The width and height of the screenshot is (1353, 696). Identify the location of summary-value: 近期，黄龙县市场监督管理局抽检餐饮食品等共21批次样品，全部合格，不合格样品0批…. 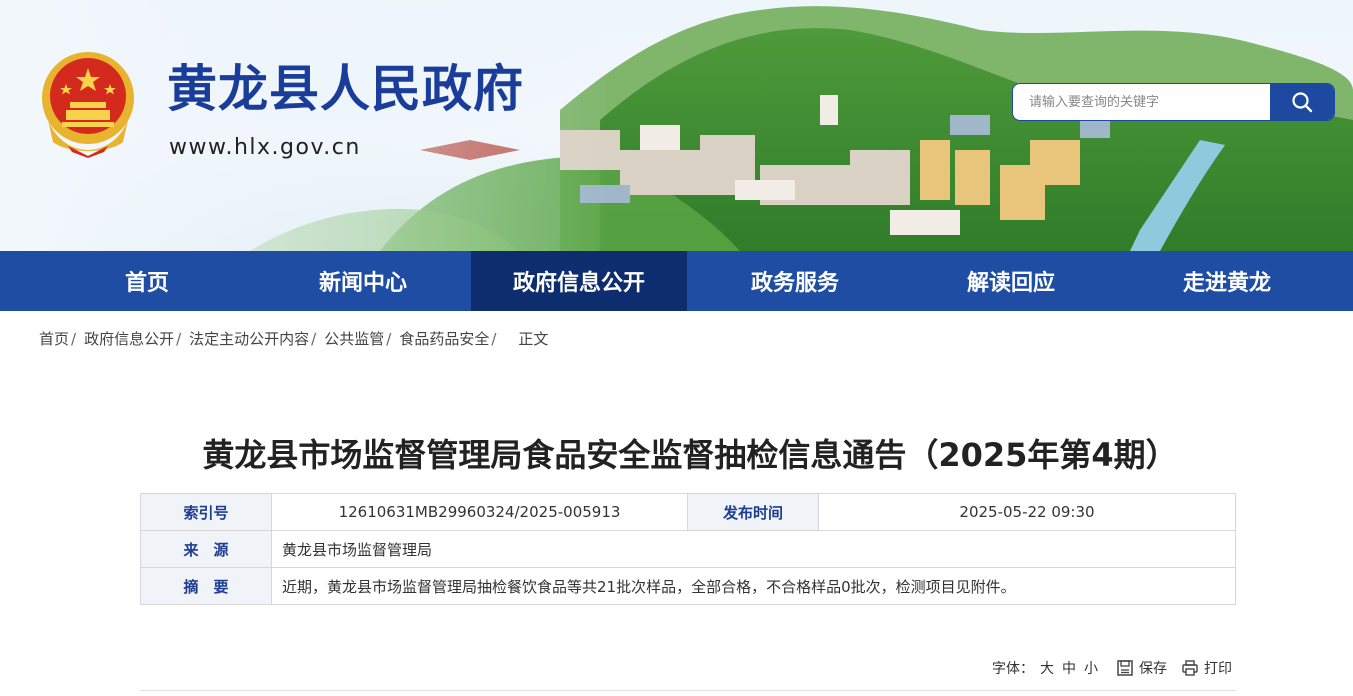
(753, 586).